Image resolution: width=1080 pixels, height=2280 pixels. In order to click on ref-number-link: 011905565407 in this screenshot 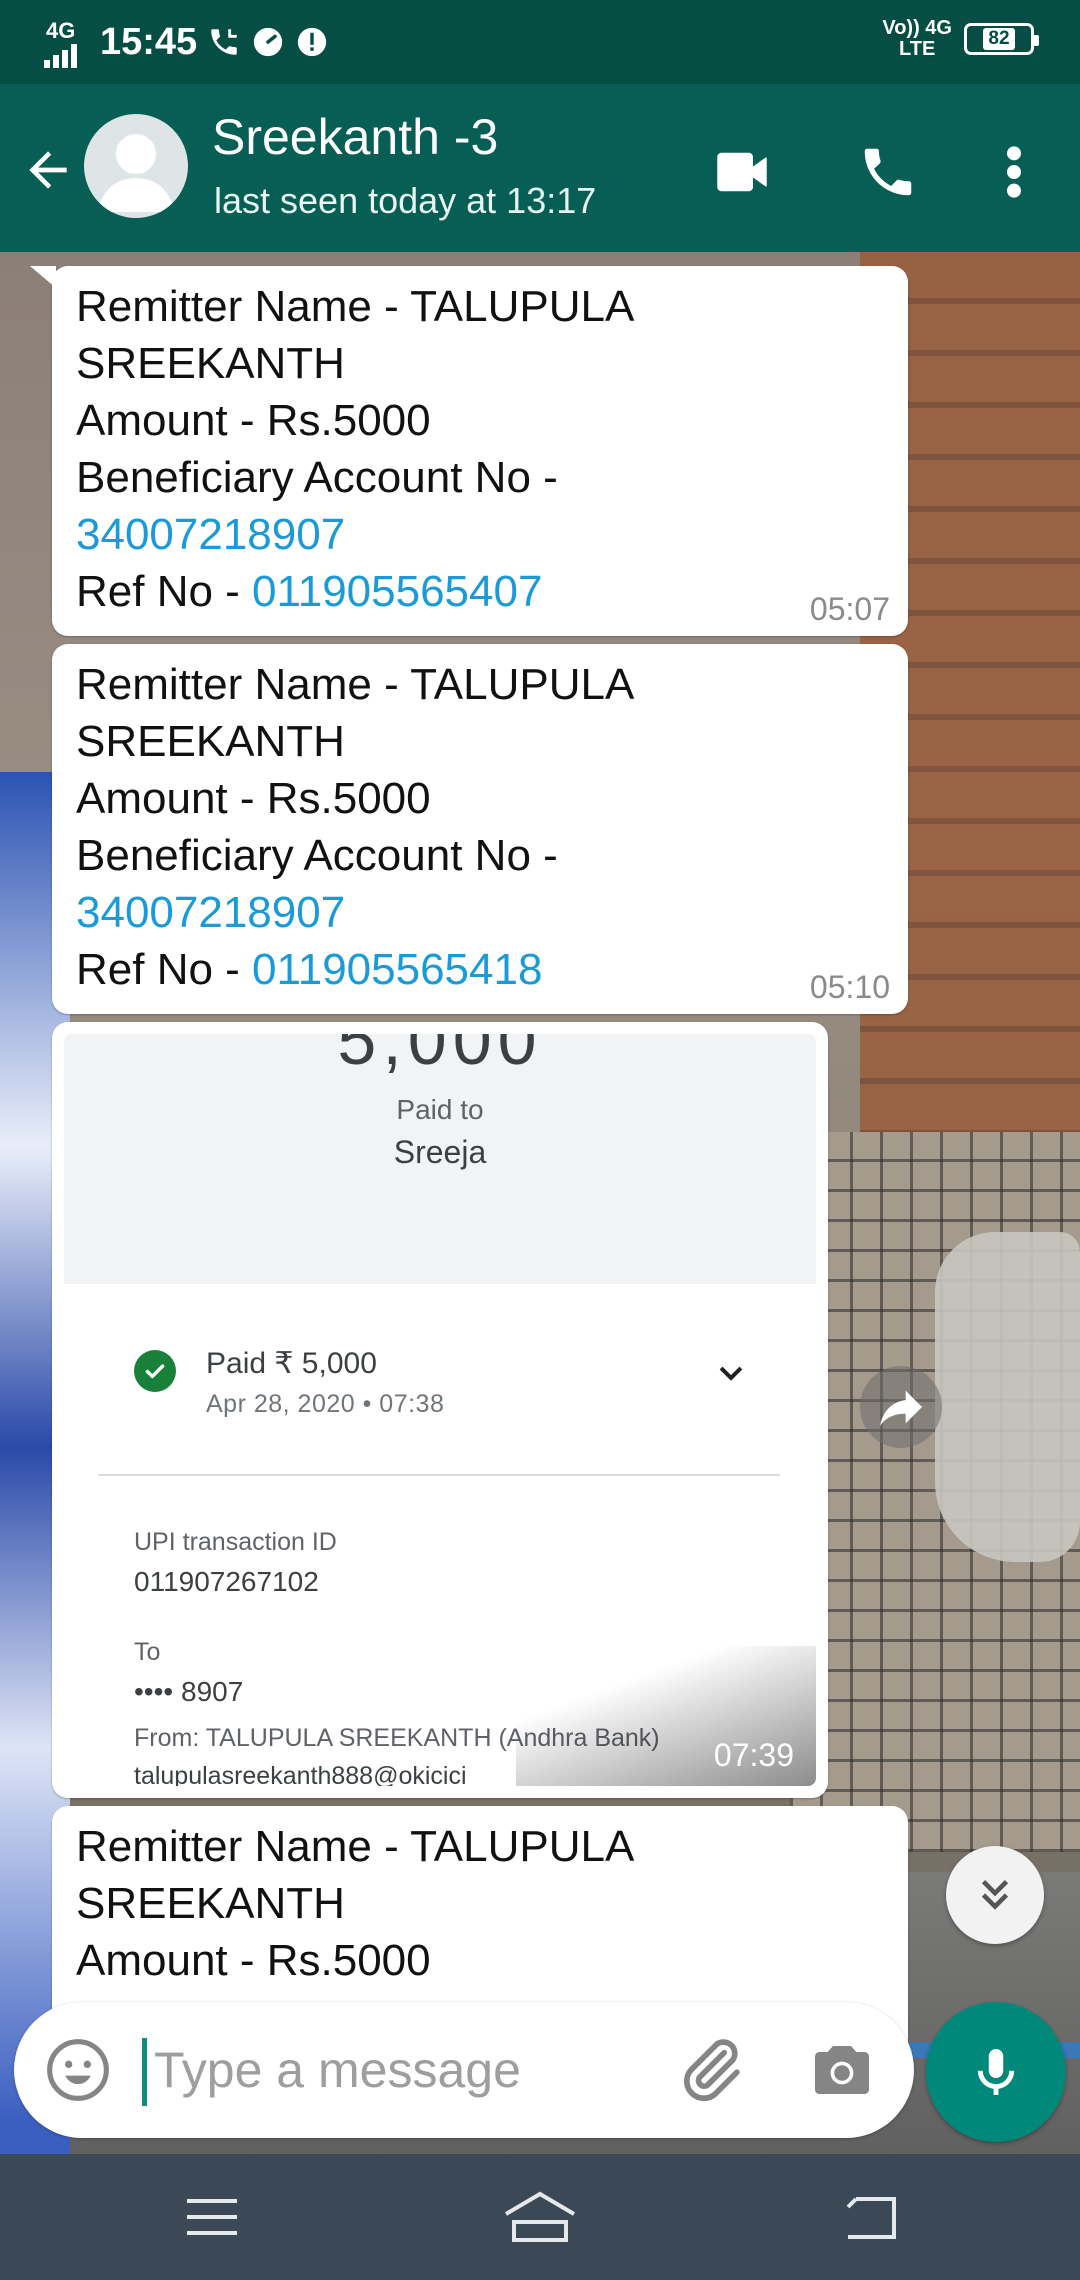, I will do `click(397, 591)`.